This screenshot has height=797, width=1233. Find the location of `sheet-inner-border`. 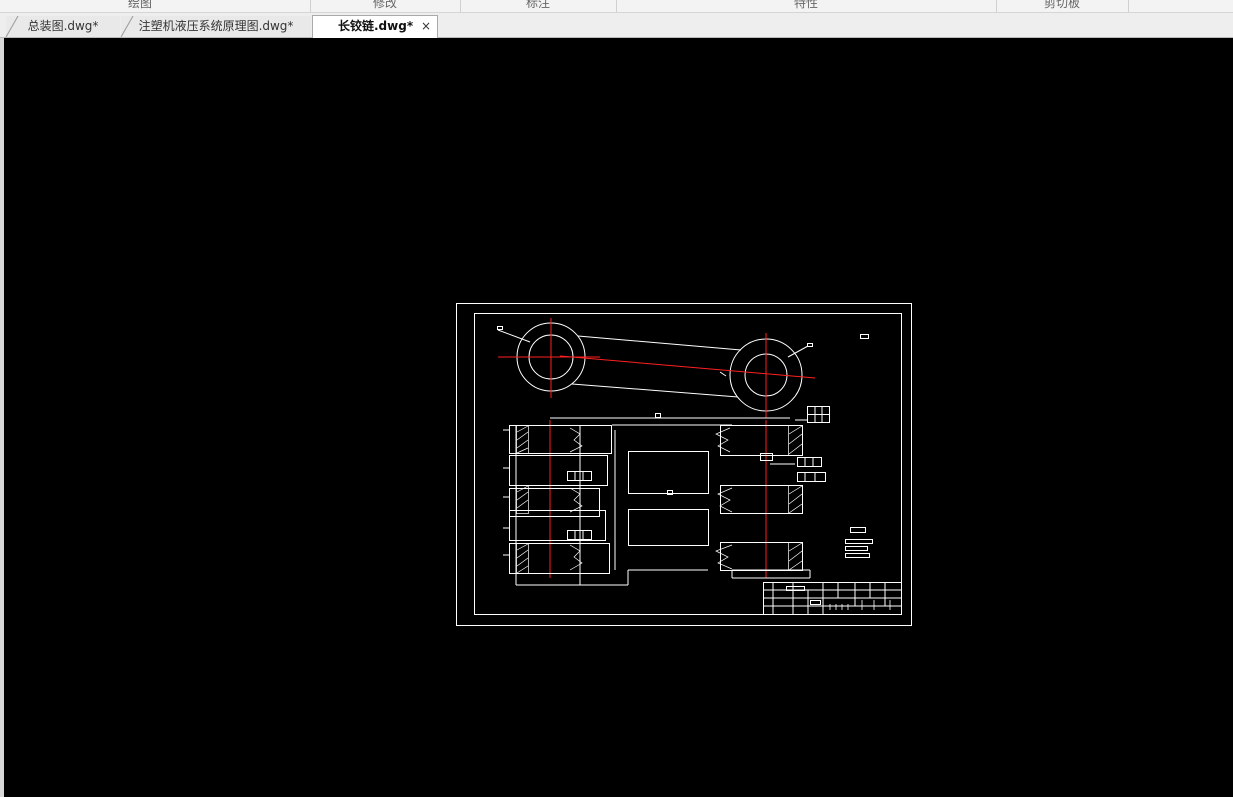

sheet-inner-border is located at coordinates (688, 464).